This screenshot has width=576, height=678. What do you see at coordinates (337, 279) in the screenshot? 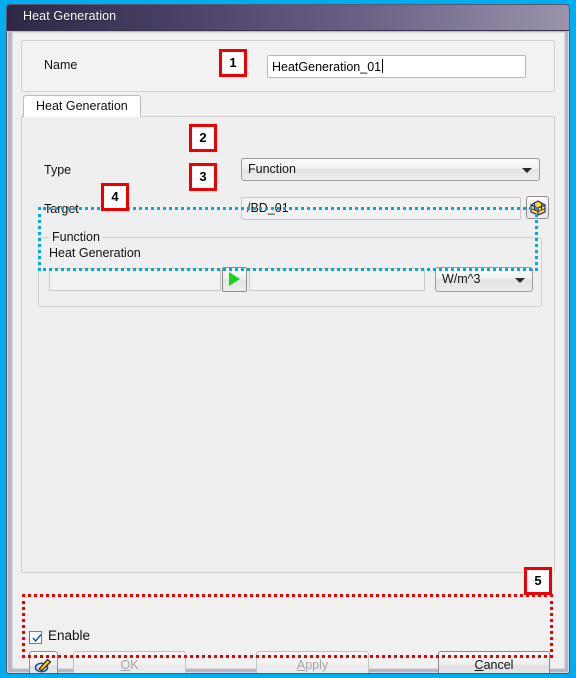
I see `function-result-input` at bounding box center [337, 279].